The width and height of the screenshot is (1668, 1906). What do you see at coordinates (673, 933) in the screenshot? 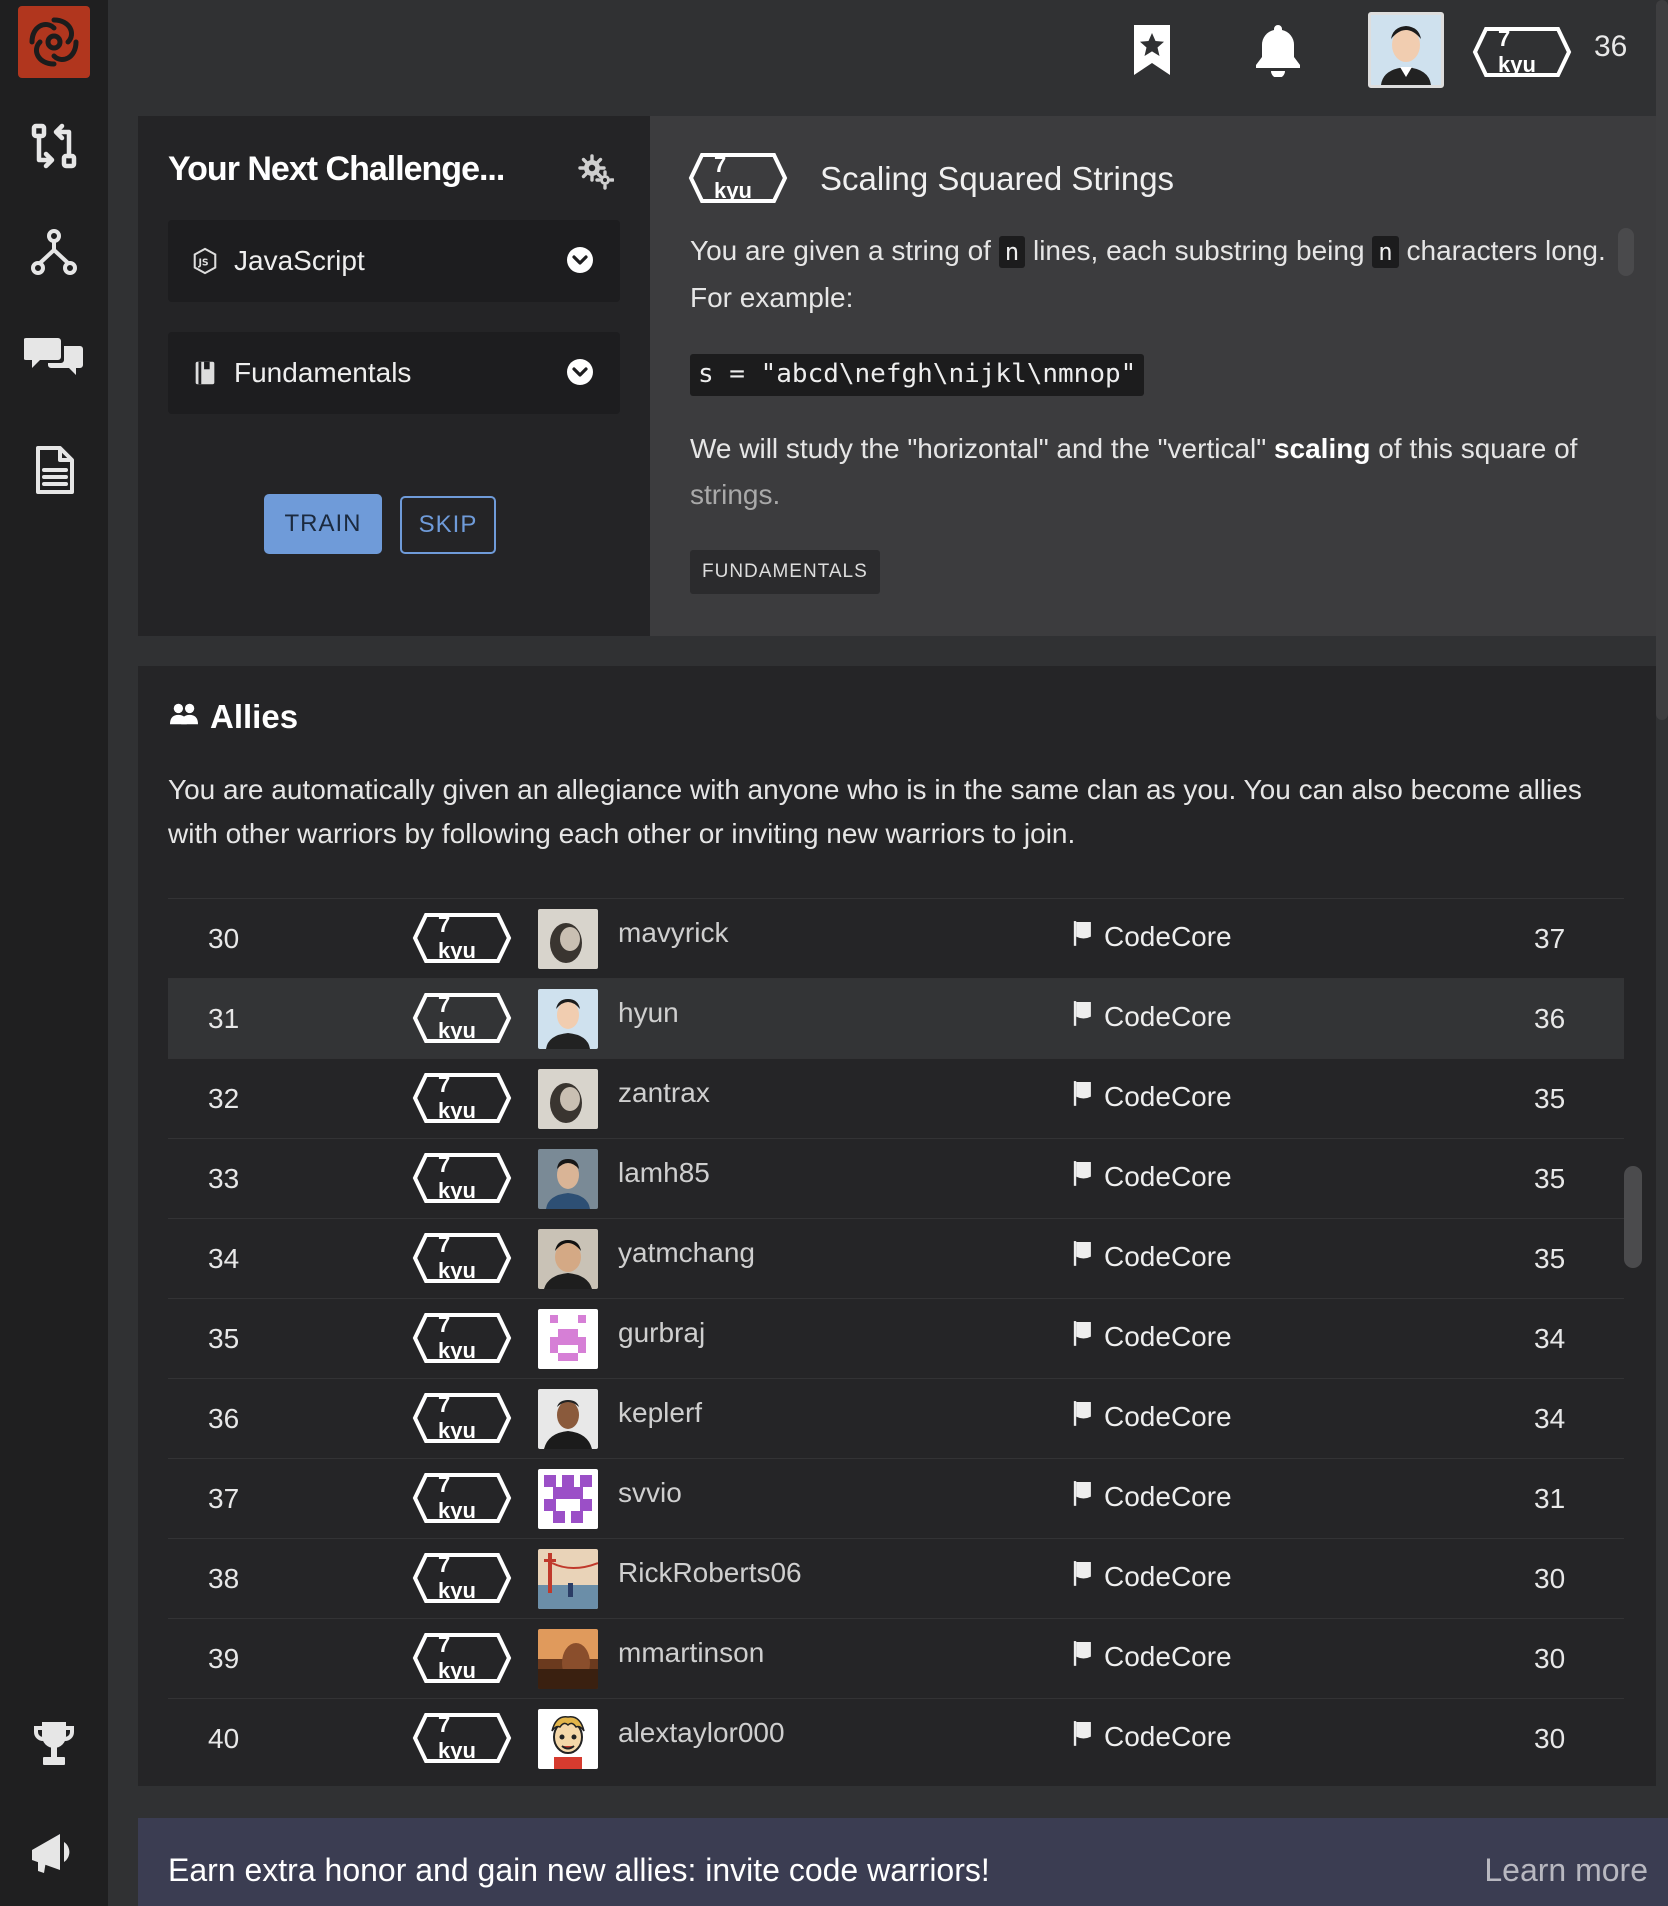
I see `username-link: mavyrick` at bounding box center [673, 933].